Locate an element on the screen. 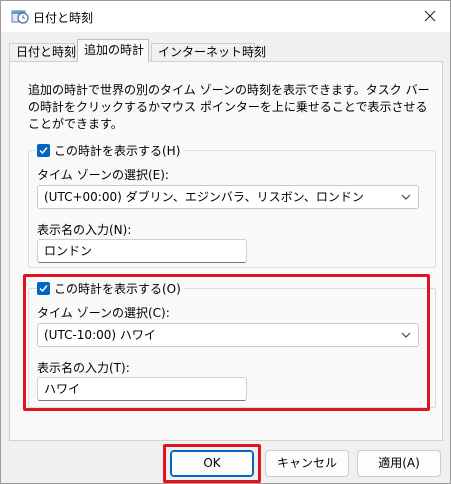  close-button is located at coordinates (430, 16).